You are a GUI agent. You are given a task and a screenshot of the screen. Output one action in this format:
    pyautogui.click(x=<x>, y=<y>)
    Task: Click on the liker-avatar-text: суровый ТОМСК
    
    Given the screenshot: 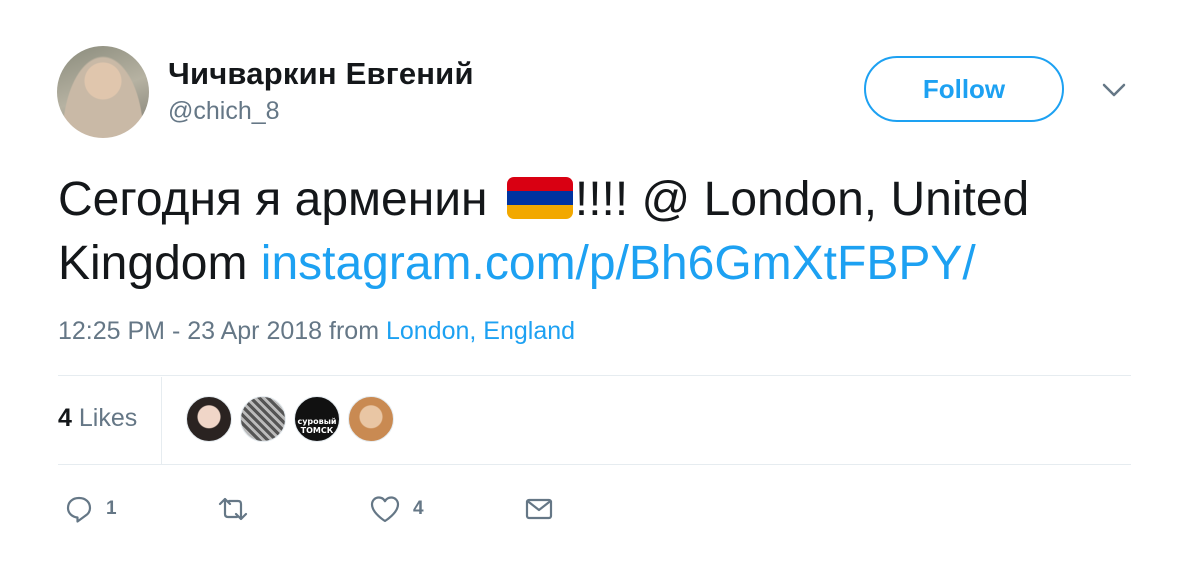 What is the action you would take?
    pyautogui.click(x=317, y=426)
    